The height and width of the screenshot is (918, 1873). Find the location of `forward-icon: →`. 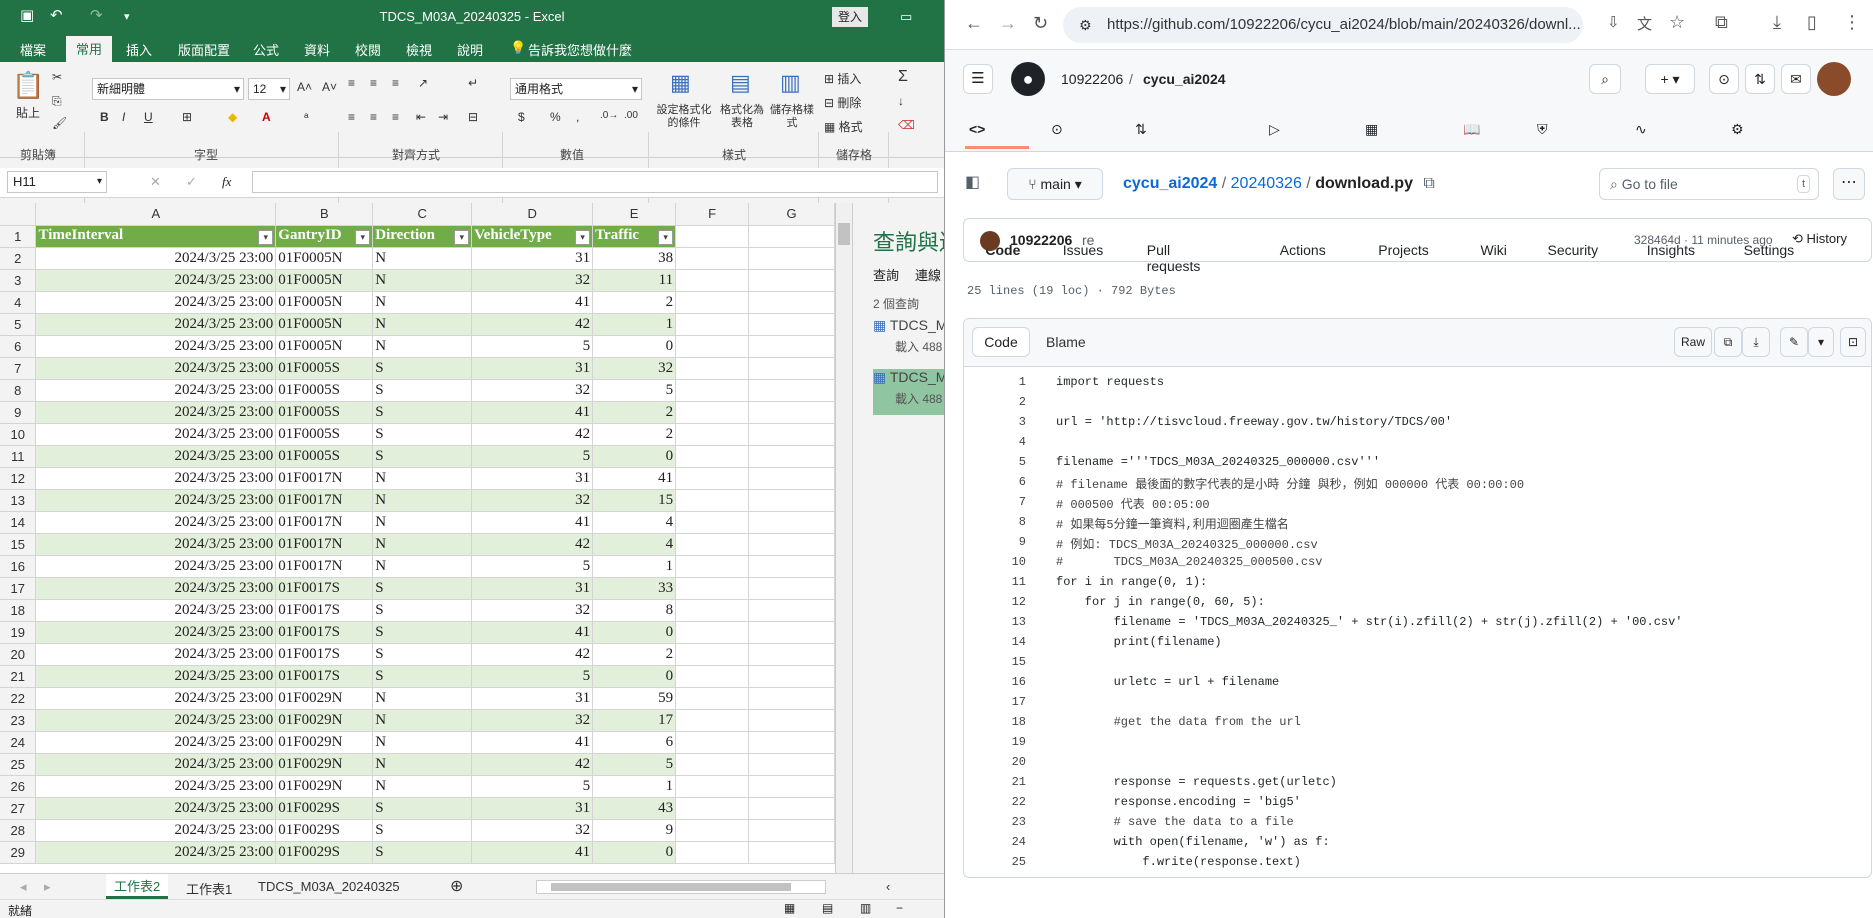

forward-icon: → is located at coordinates (1008, 23).